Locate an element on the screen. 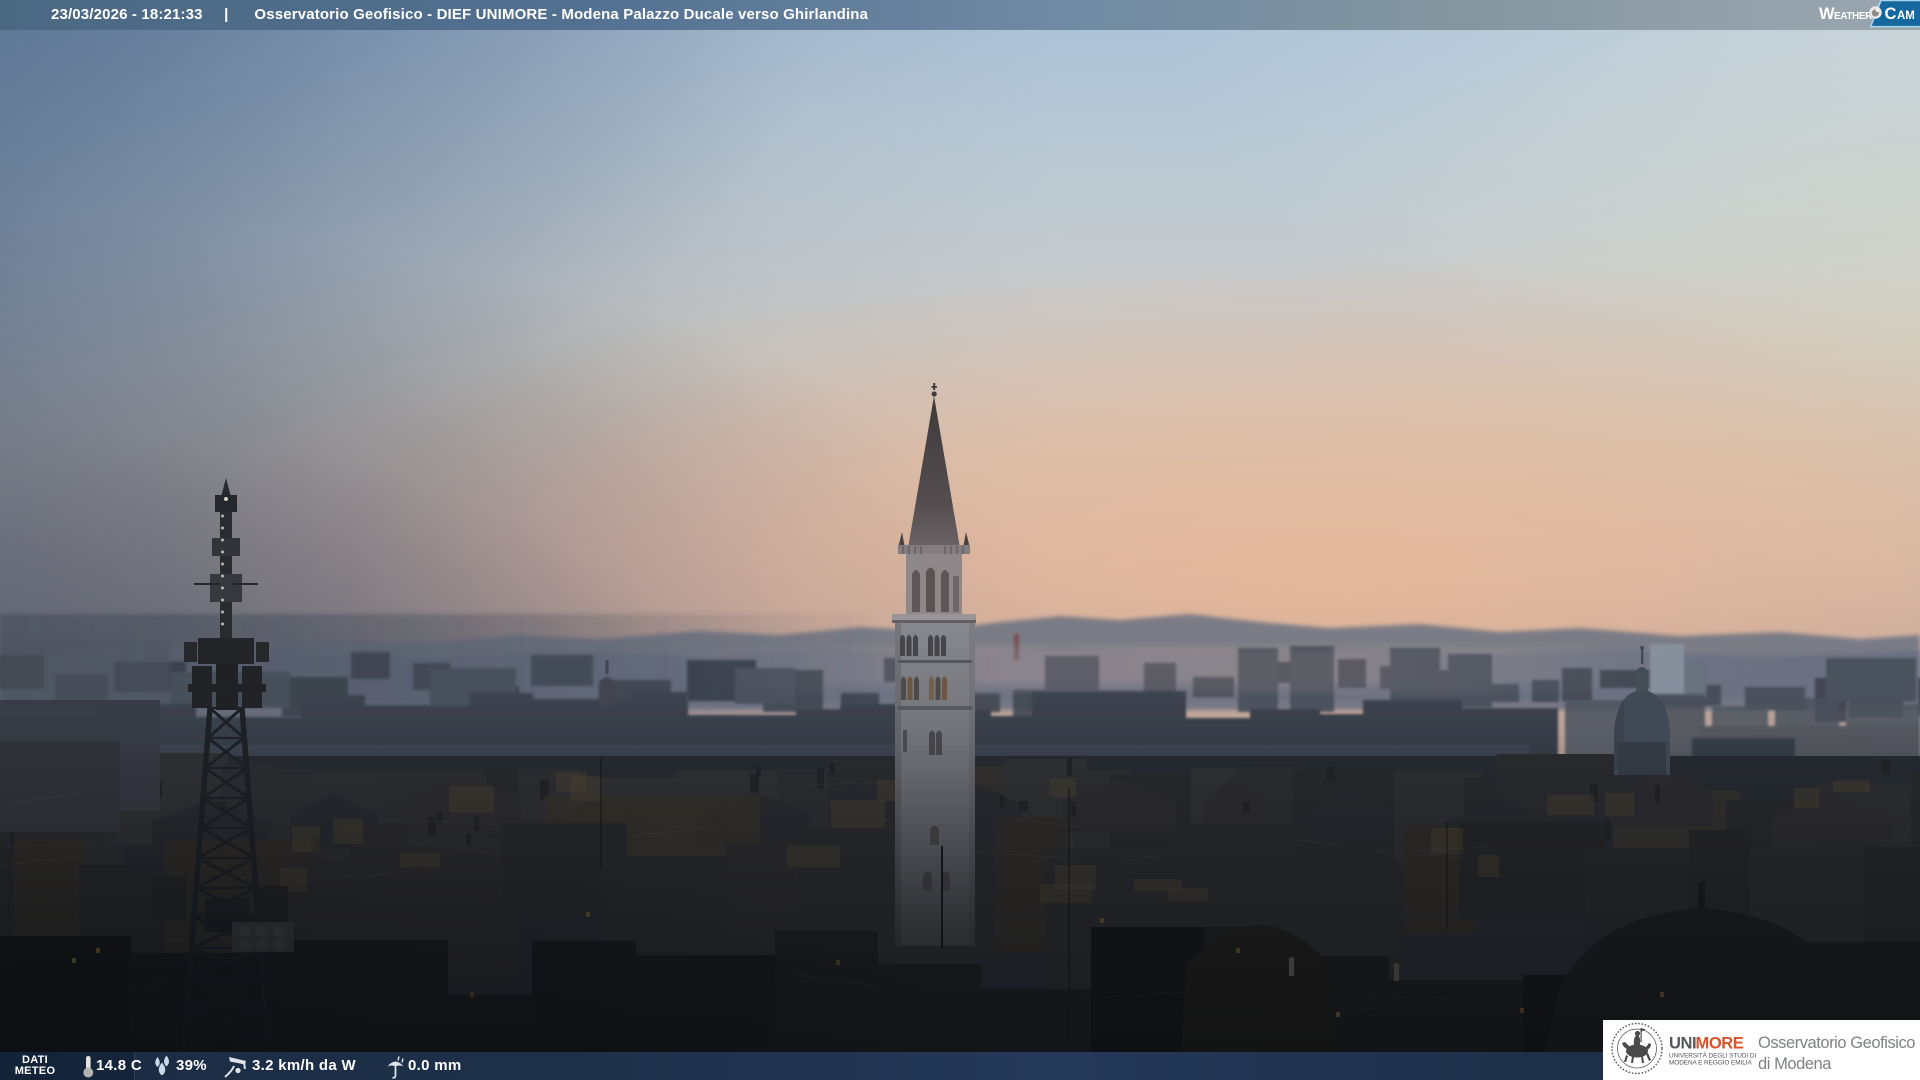 This screenshot has width=1920, height=1080. svg-text: MORE is located at coordinates (1720, 1044).